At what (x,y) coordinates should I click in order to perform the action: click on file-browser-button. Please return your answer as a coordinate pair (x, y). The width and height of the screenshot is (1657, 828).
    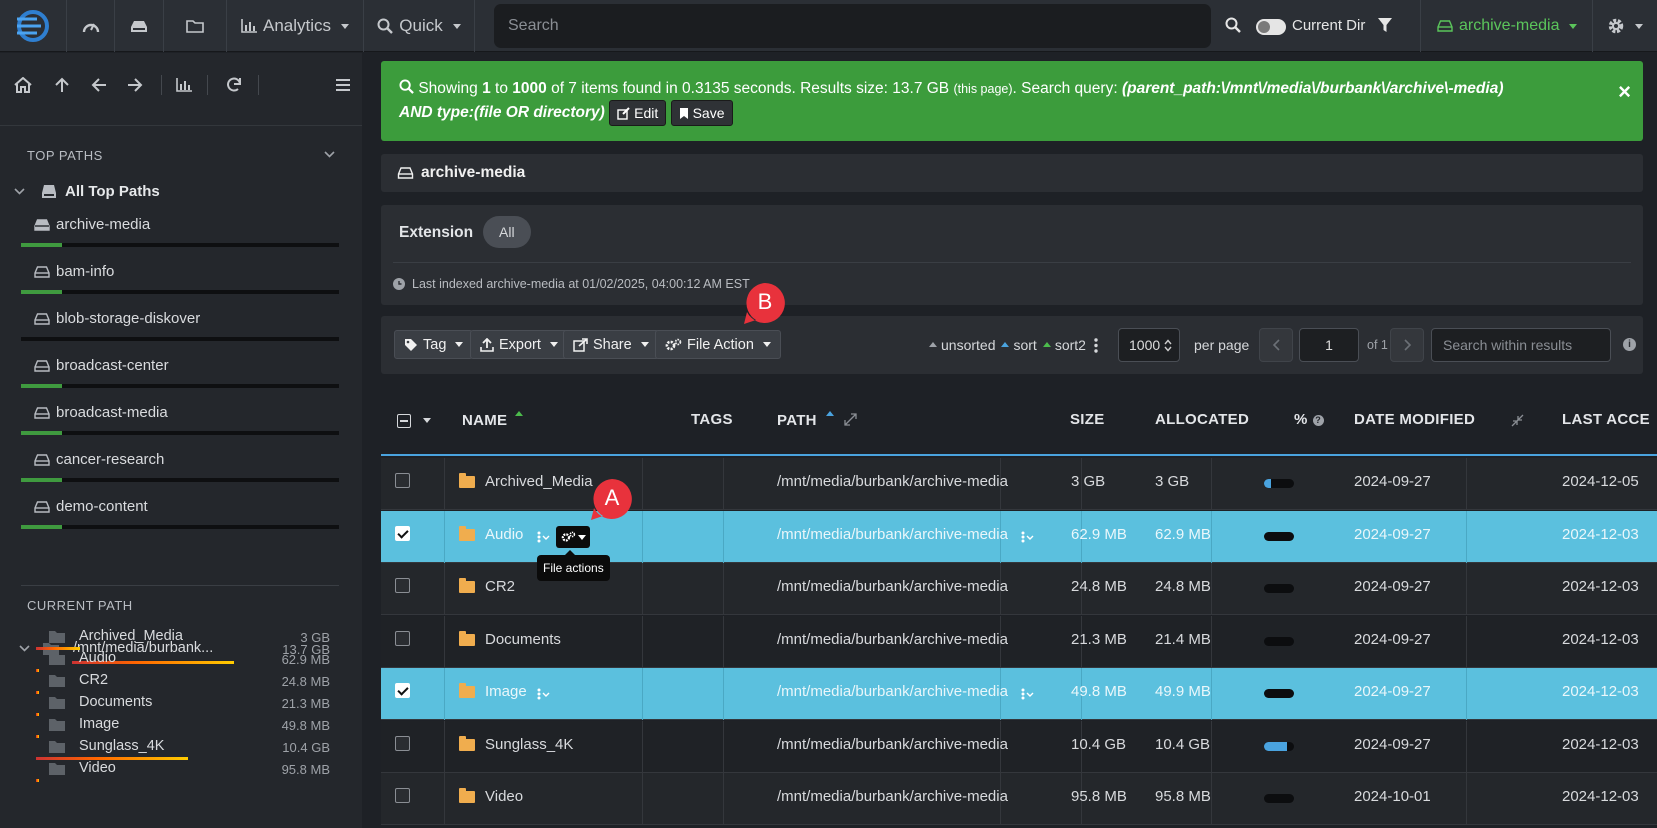
    Looking at the image, I should click on (195, 26).